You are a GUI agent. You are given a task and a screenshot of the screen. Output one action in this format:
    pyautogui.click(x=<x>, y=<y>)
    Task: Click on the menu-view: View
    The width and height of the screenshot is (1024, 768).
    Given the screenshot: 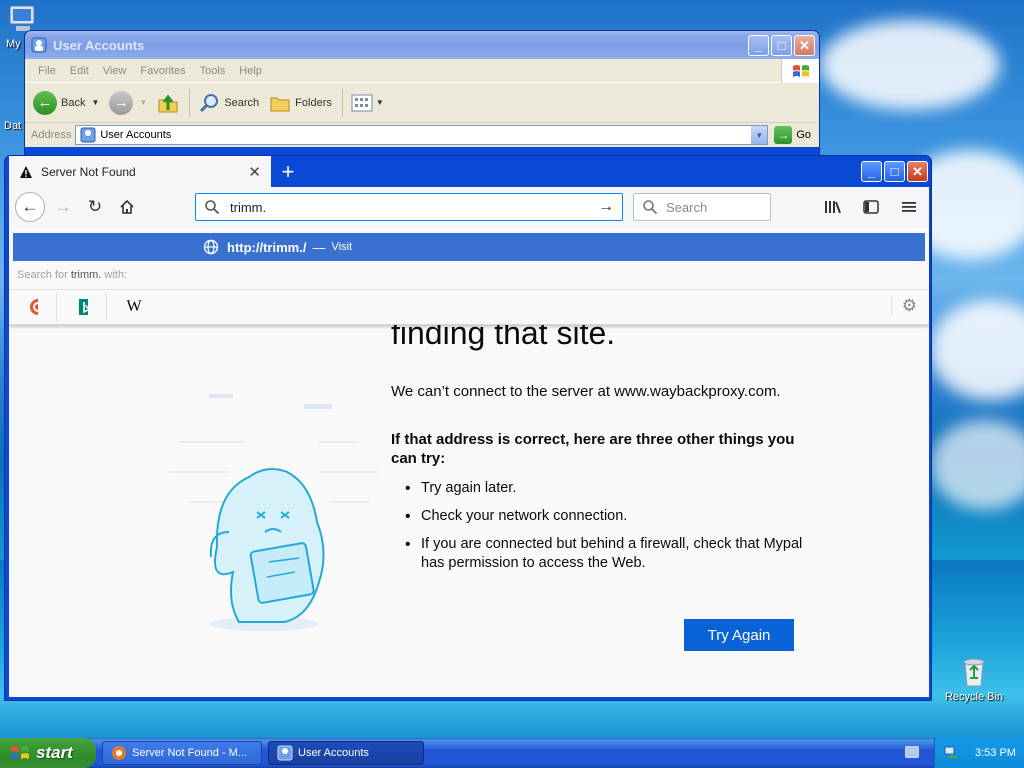 What is the action you would take?
    pyautogui.click(x=115, y=71)
    